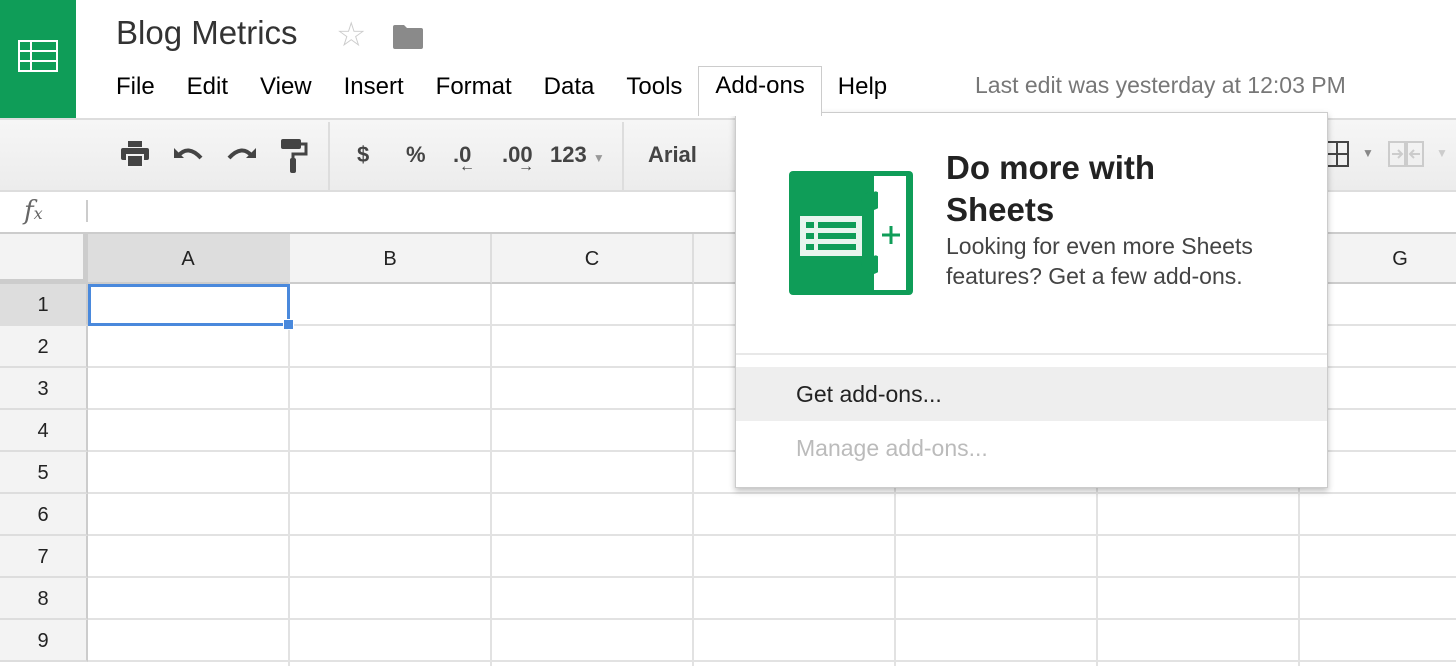  Describe the element at coordinates (288, 324) in the screenshot. I see `fill-handle` at that location.